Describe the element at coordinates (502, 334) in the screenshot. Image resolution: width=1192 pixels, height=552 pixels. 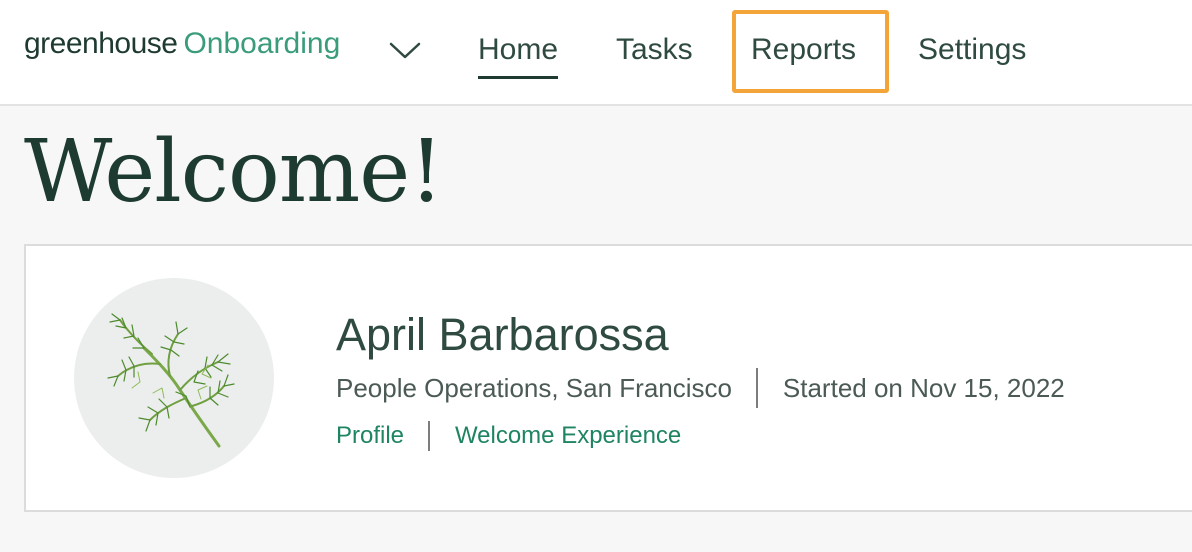
I see `employee-name: April Barbarossa` at that location.